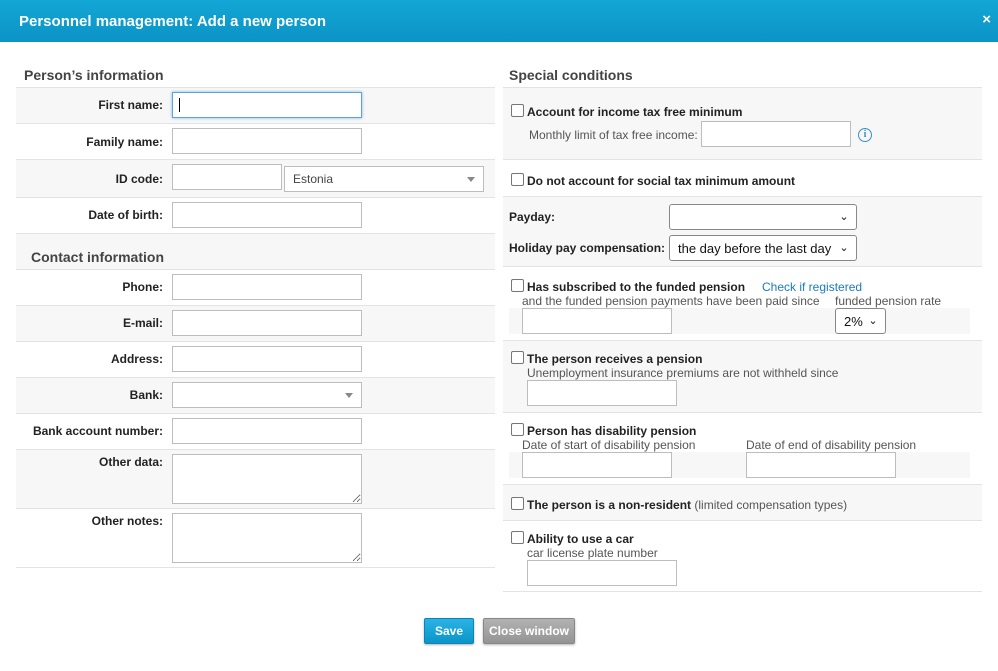 This screenshot has height=671, width=998. Describe the element at coordinates (136, 359) in the screenshot. I see `address-label: Address:` at that location.